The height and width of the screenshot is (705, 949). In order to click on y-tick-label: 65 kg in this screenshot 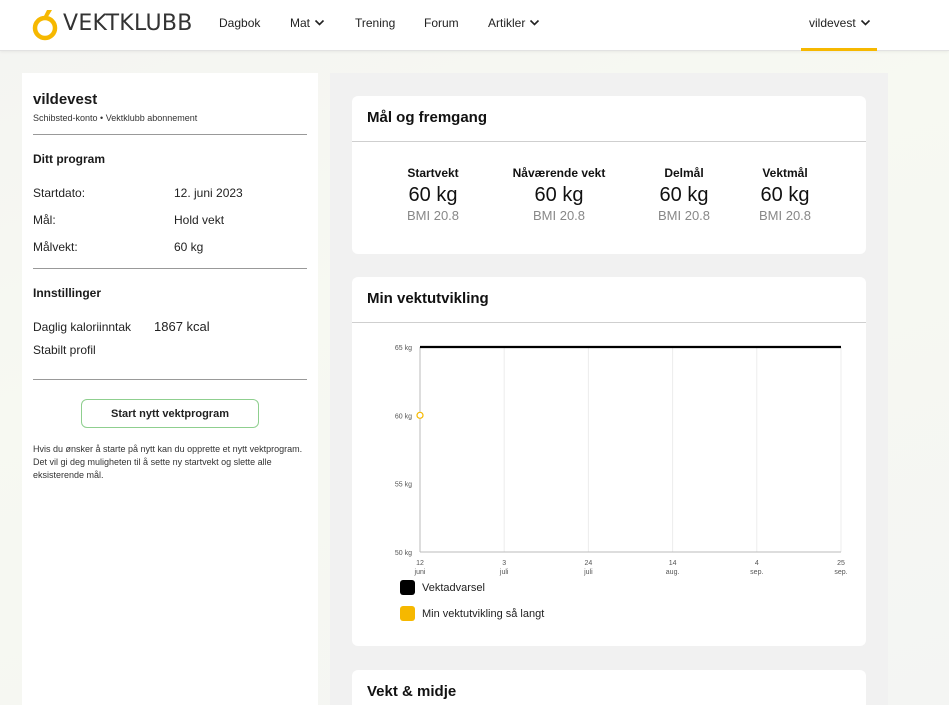, I will do `click(403, 348)`.